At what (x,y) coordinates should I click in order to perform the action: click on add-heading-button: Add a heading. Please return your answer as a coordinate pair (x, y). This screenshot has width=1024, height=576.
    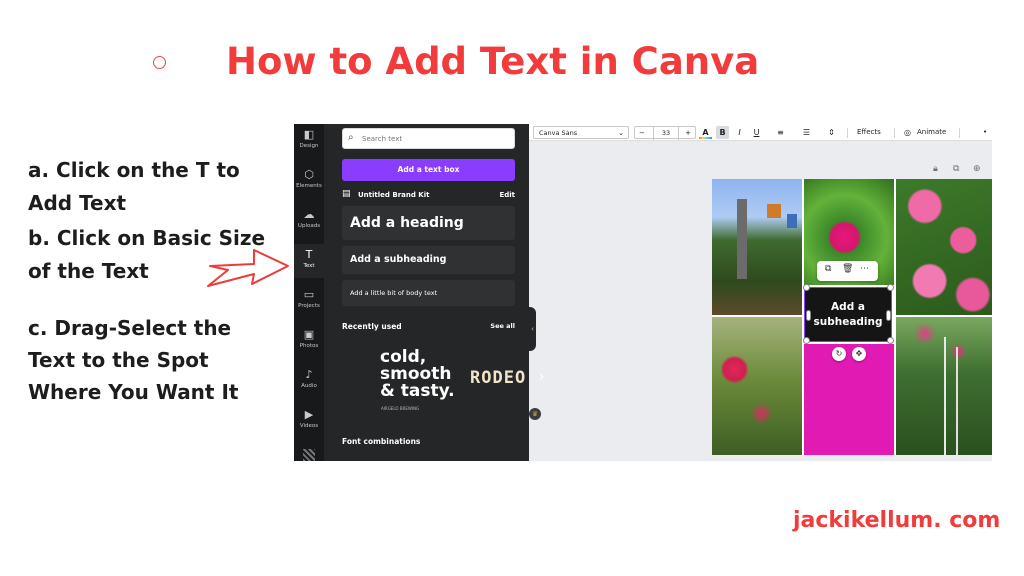
    Looking at the image, I should click on (428, 223).